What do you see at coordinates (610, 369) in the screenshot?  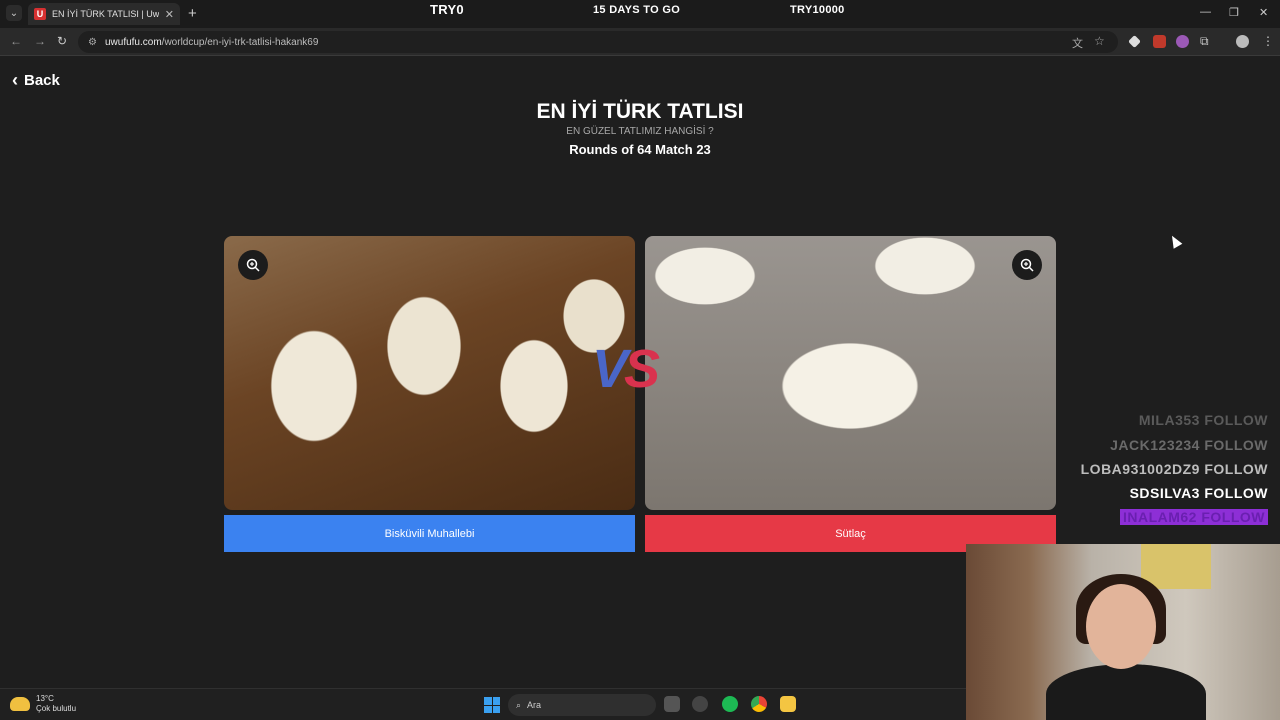 I see `vs-letter-v: V` at bounding box center [610, 369].